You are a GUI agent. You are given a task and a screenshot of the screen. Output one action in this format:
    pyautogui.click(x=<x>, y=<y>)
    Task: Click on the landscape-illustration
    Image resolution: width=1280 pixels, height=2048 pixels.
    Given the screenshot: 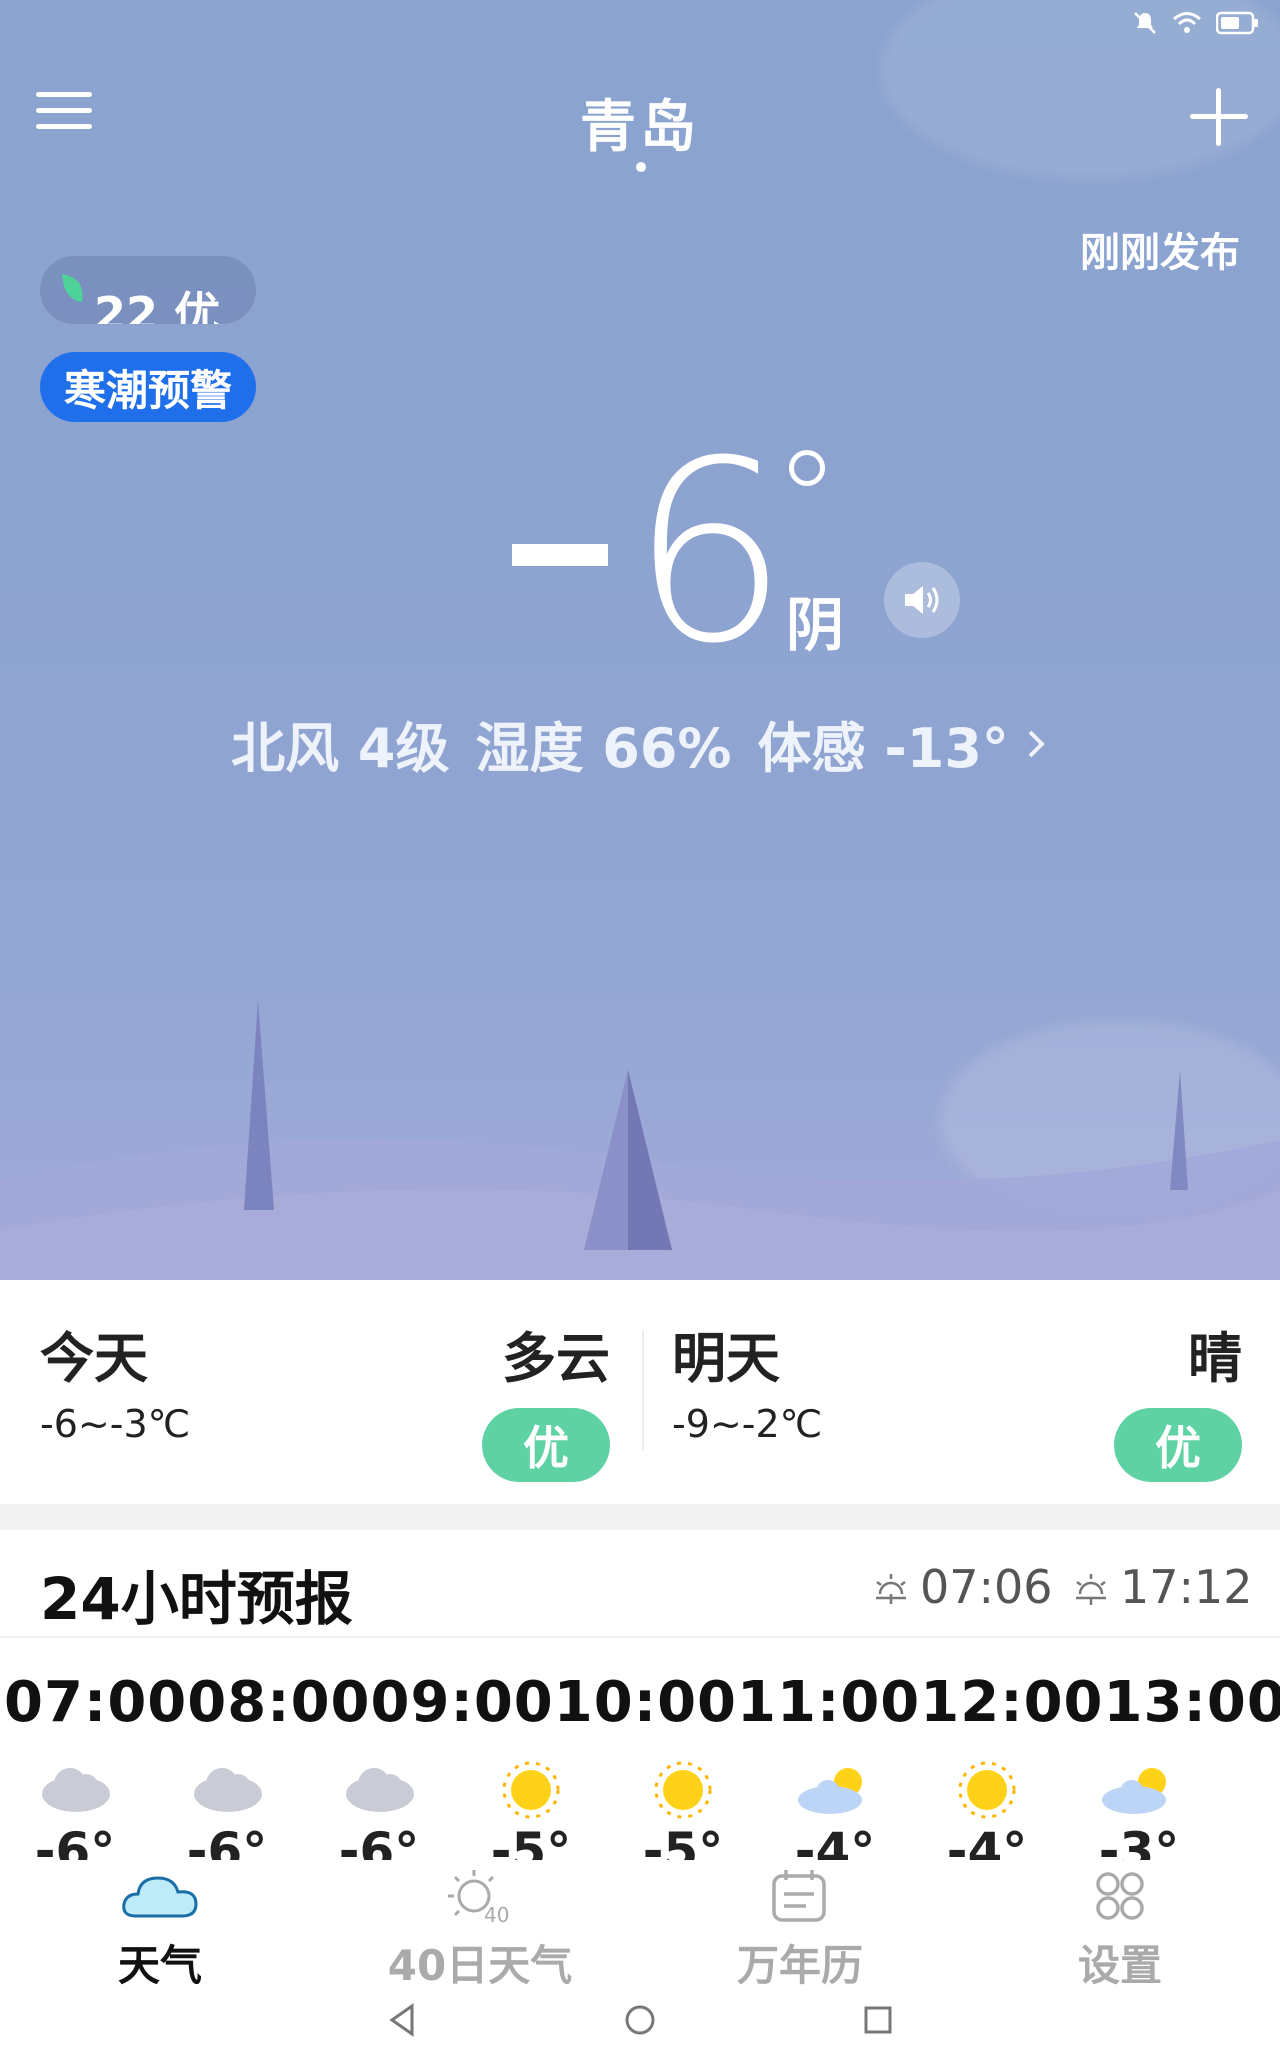 What is the action you would take?
    pyautogui.click(x=640, y=1140)
    